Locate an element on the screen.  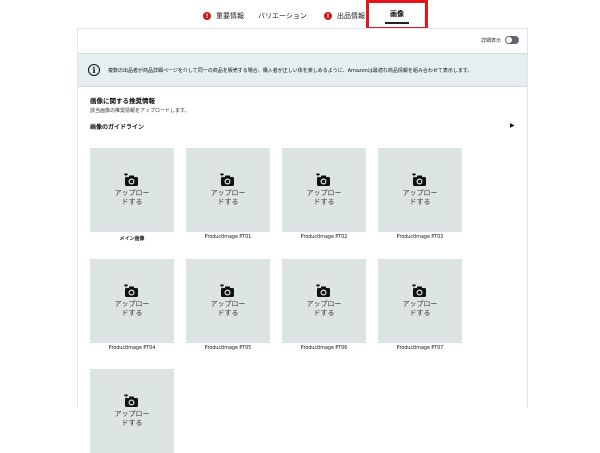
detail-toggle is located at coordinates (512, 40).